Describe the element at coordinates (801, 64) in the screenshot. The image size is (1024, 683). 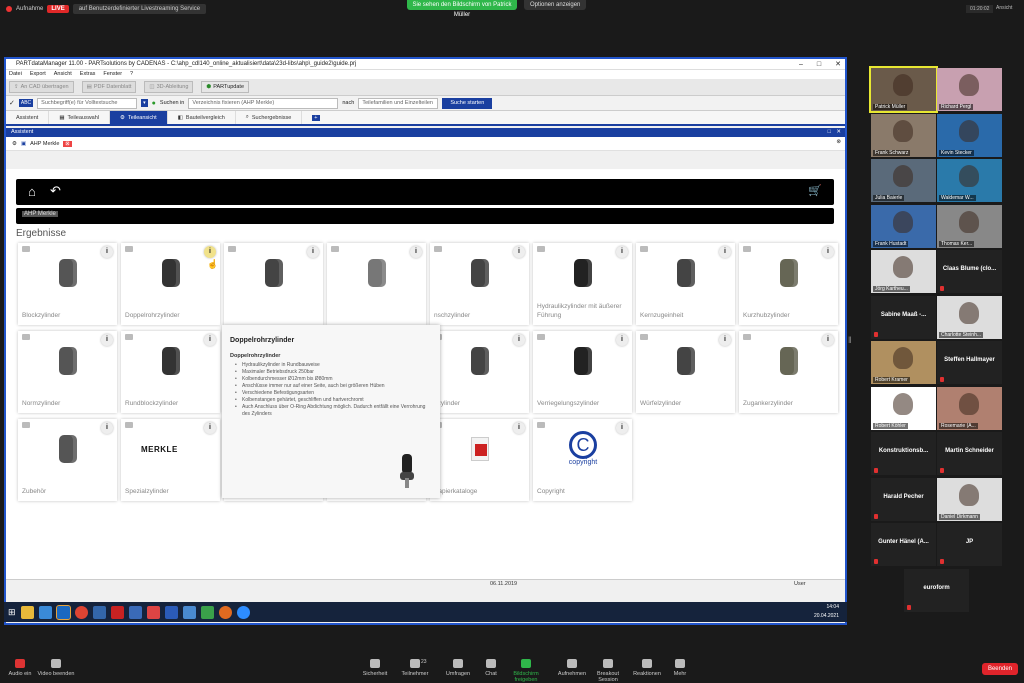
I see `minimize-icon: –` at that location.